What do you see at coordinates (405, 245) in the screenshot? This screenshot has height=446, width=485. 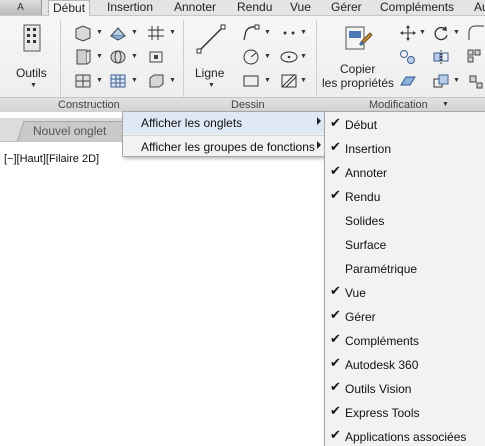 I see `submenu-item: Surface` at bounding box center [405, 245].